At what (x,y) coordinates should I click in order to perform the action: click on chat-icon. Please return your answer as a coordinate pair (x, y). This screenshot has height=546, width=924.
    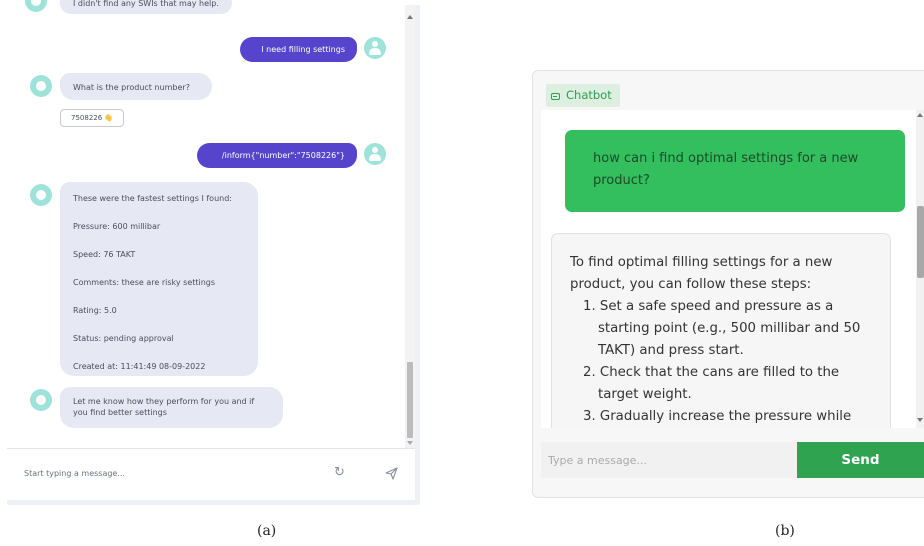
    Looking at the image, I should click on (555, 96).